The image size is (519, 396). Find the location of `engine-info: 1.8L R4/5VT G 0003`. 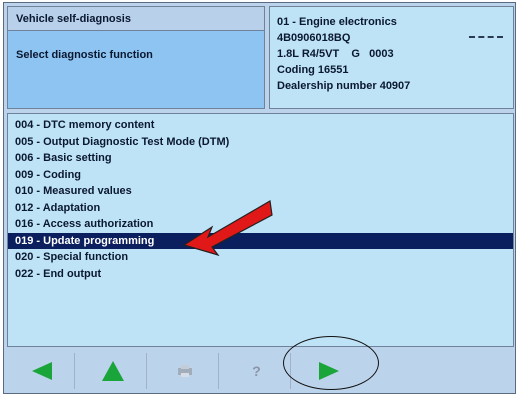

engine-info: 1.8L R4/5VT G 0003 is located at coordinates (335, 54).